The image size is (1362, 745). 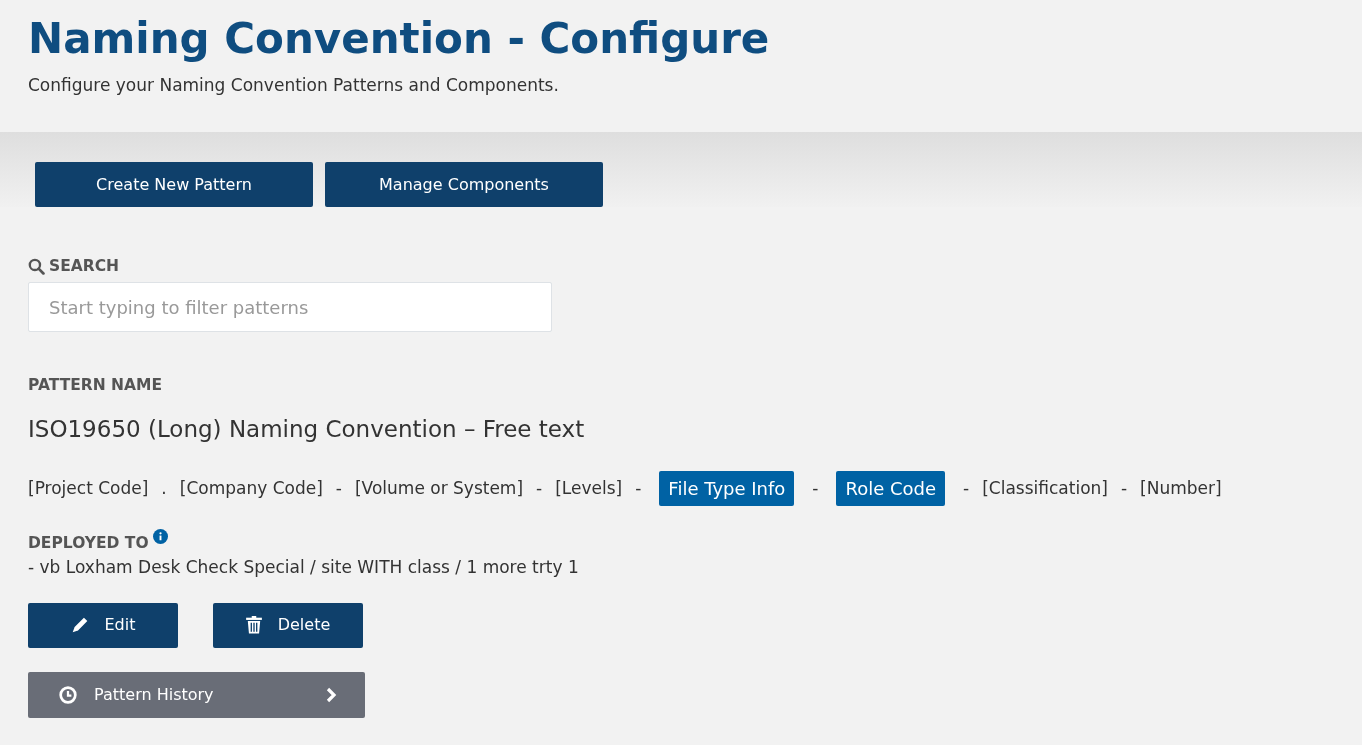 What do you see at coordinates (290, 307) in the screenshot?
I see `search-field: Start typing to filter patterns` at bounding box center [290, 307].